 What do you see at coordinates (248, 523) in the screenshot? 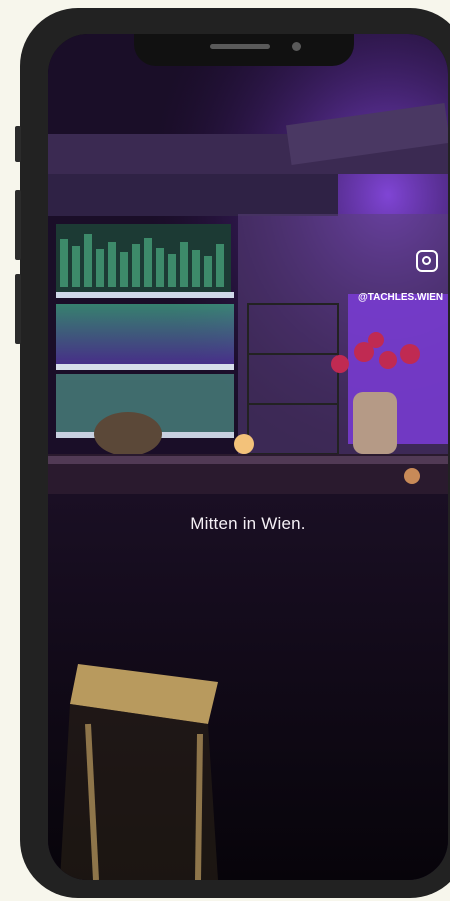
I see `video-caption: Mitten in Wien.` at bounding box center [248, 523].